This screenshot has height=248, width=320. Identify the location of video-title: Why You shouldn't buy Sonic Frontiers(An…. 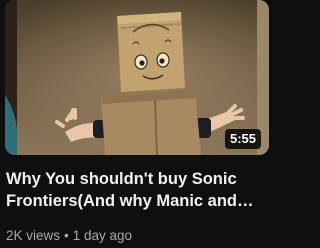
(137, 190).